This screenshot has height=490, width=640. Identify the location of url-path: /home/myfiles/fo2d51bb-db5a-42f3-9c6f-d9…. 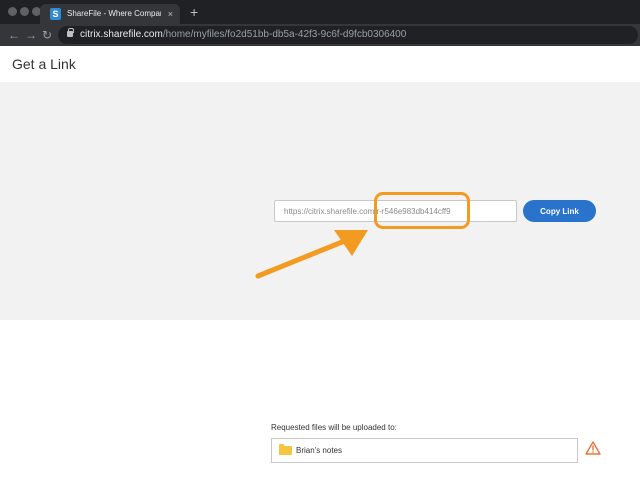
(284, 34).